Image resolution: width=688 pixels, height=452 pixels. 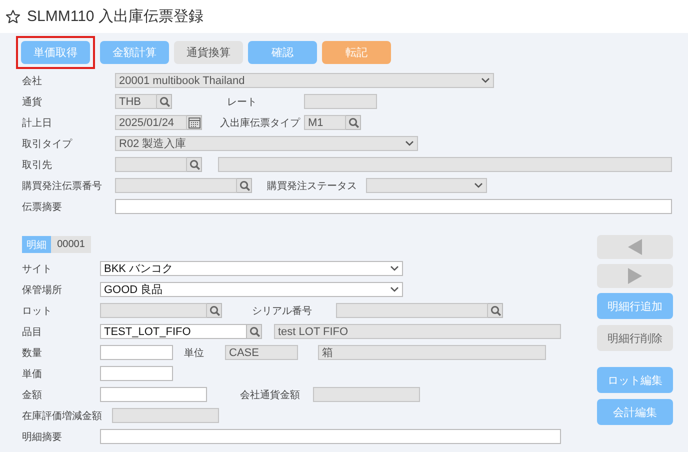 I want to click on field-label: 伝票摘要, so click(x=42, y=207).